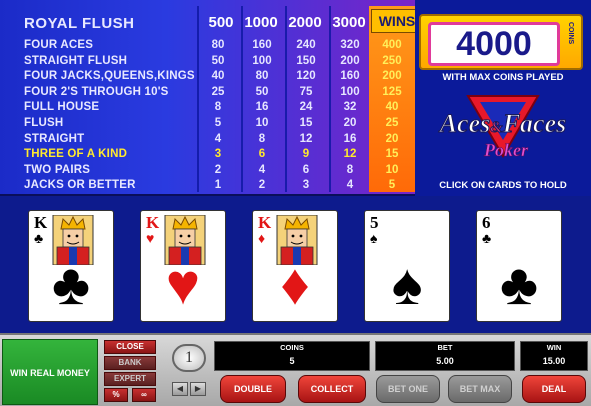 The image size is (591, 406). I want to click on hand-name: FOUR JACKS,QUEENS,KINGS, so click(109, 76).